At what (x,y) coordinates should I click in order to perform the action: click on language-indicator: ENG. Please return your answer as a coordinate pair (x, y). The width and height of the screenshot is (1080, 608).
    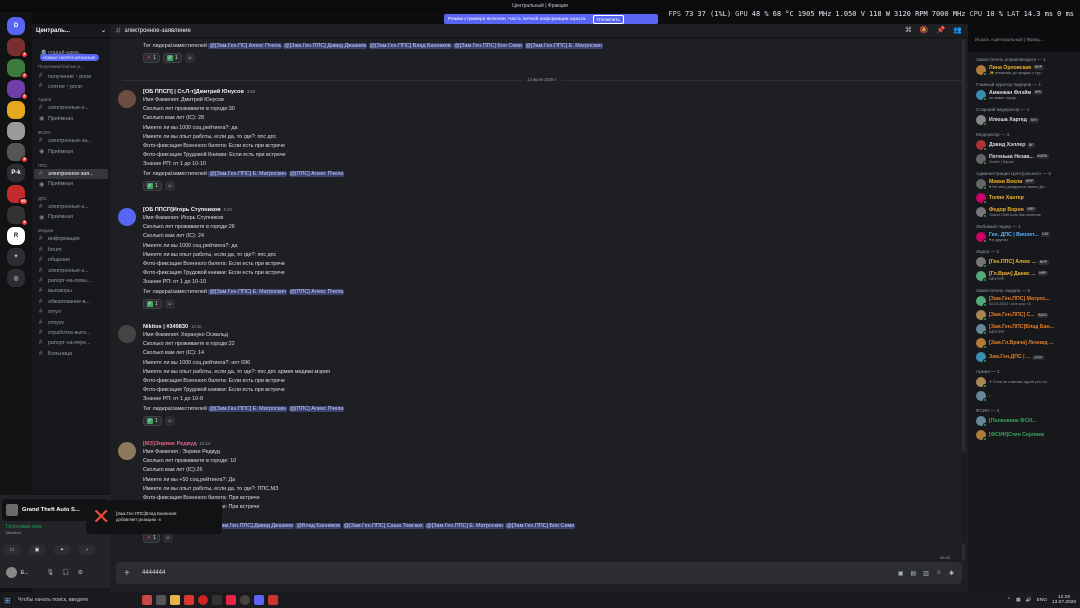
    Looking at the image, I should click on (1042, 600).